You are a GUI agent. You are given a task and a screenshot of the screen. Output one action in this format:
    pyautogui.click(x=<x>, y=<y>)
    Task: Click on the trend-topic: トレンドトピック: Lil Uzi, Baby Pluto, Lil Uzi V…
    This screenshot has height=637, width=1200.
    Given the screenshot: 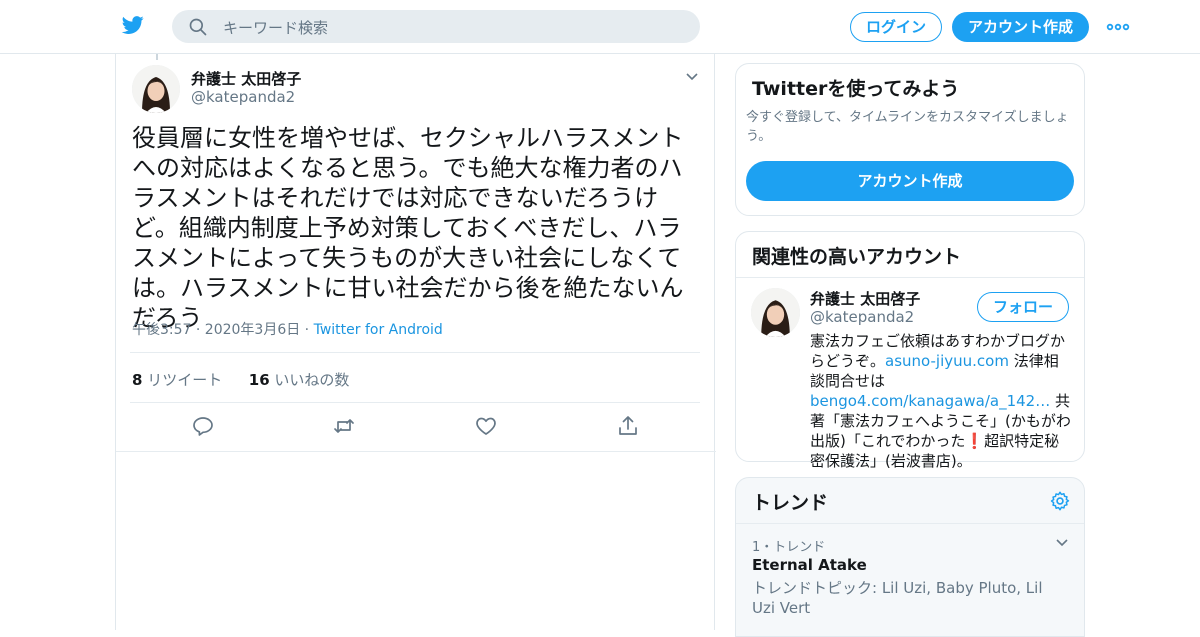 What is the action you would take?
    pyautogui.click(x=897, y=598)
    